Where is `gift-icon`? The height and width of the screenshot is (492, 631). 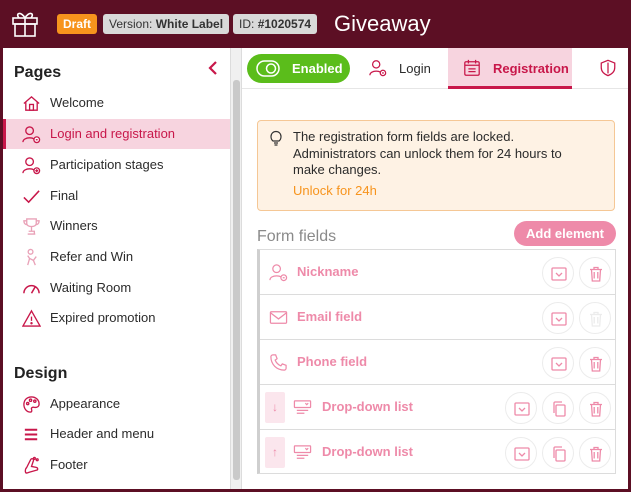 gift-icon is located at coordinates (25, 23).